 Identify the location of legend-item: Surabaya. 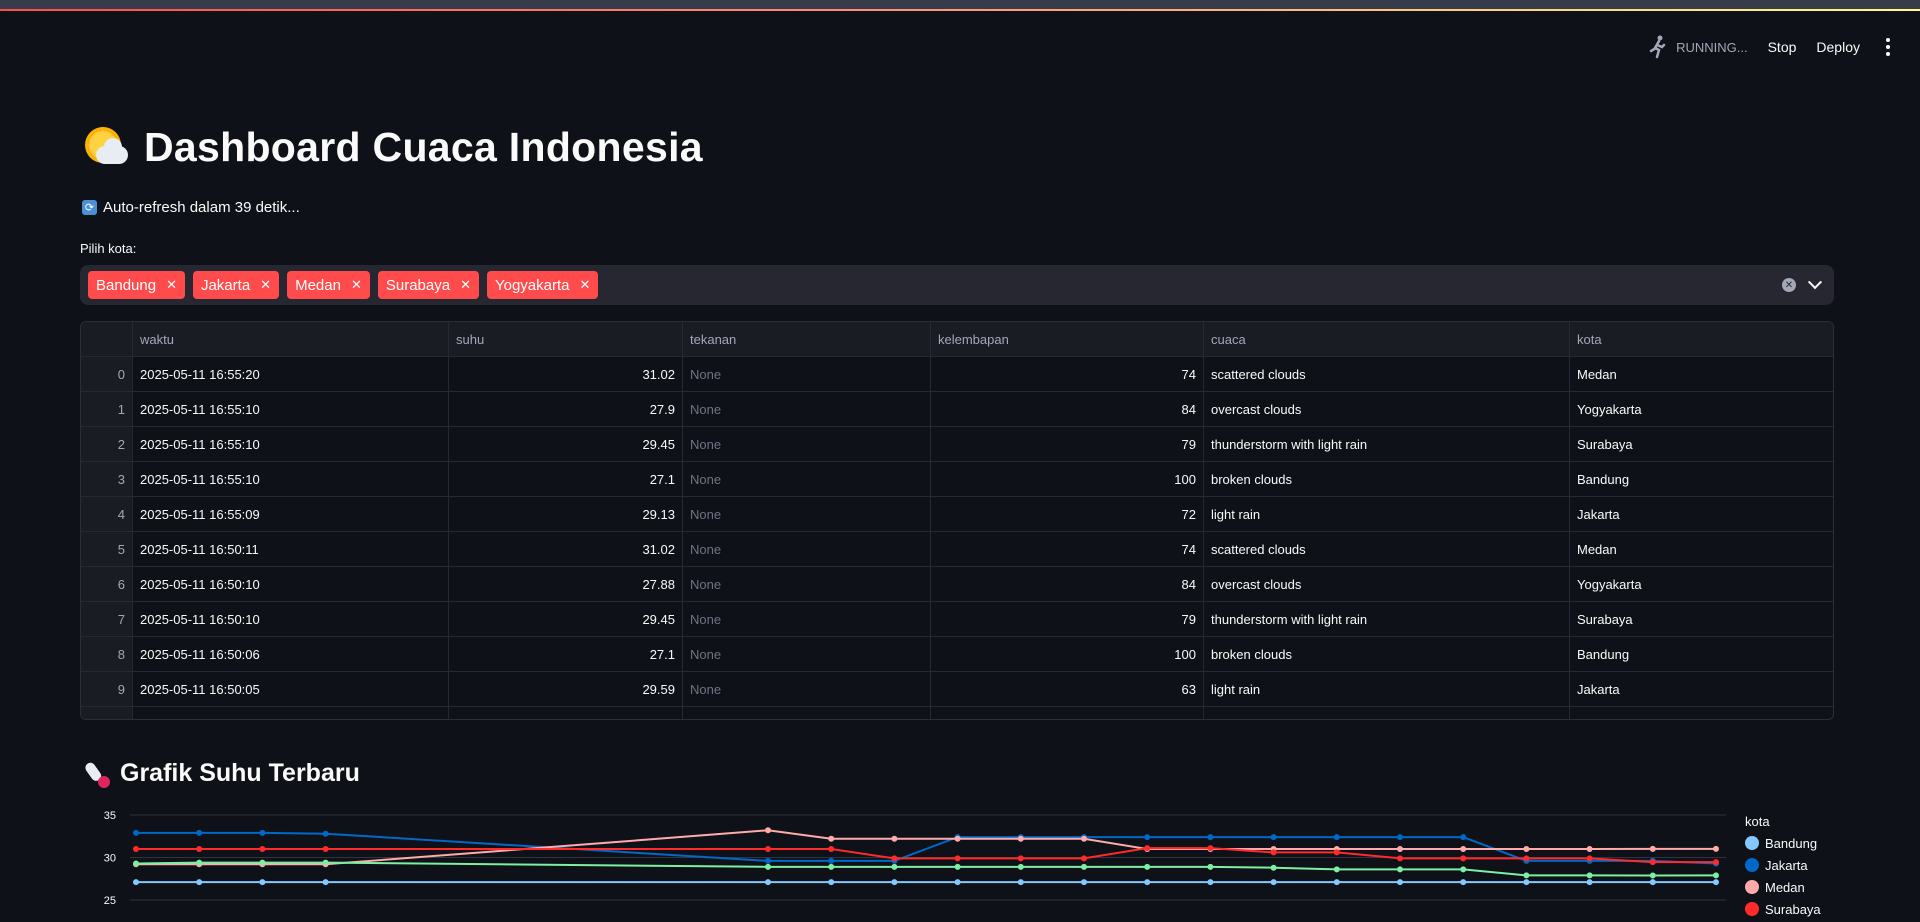
(1783, 909).